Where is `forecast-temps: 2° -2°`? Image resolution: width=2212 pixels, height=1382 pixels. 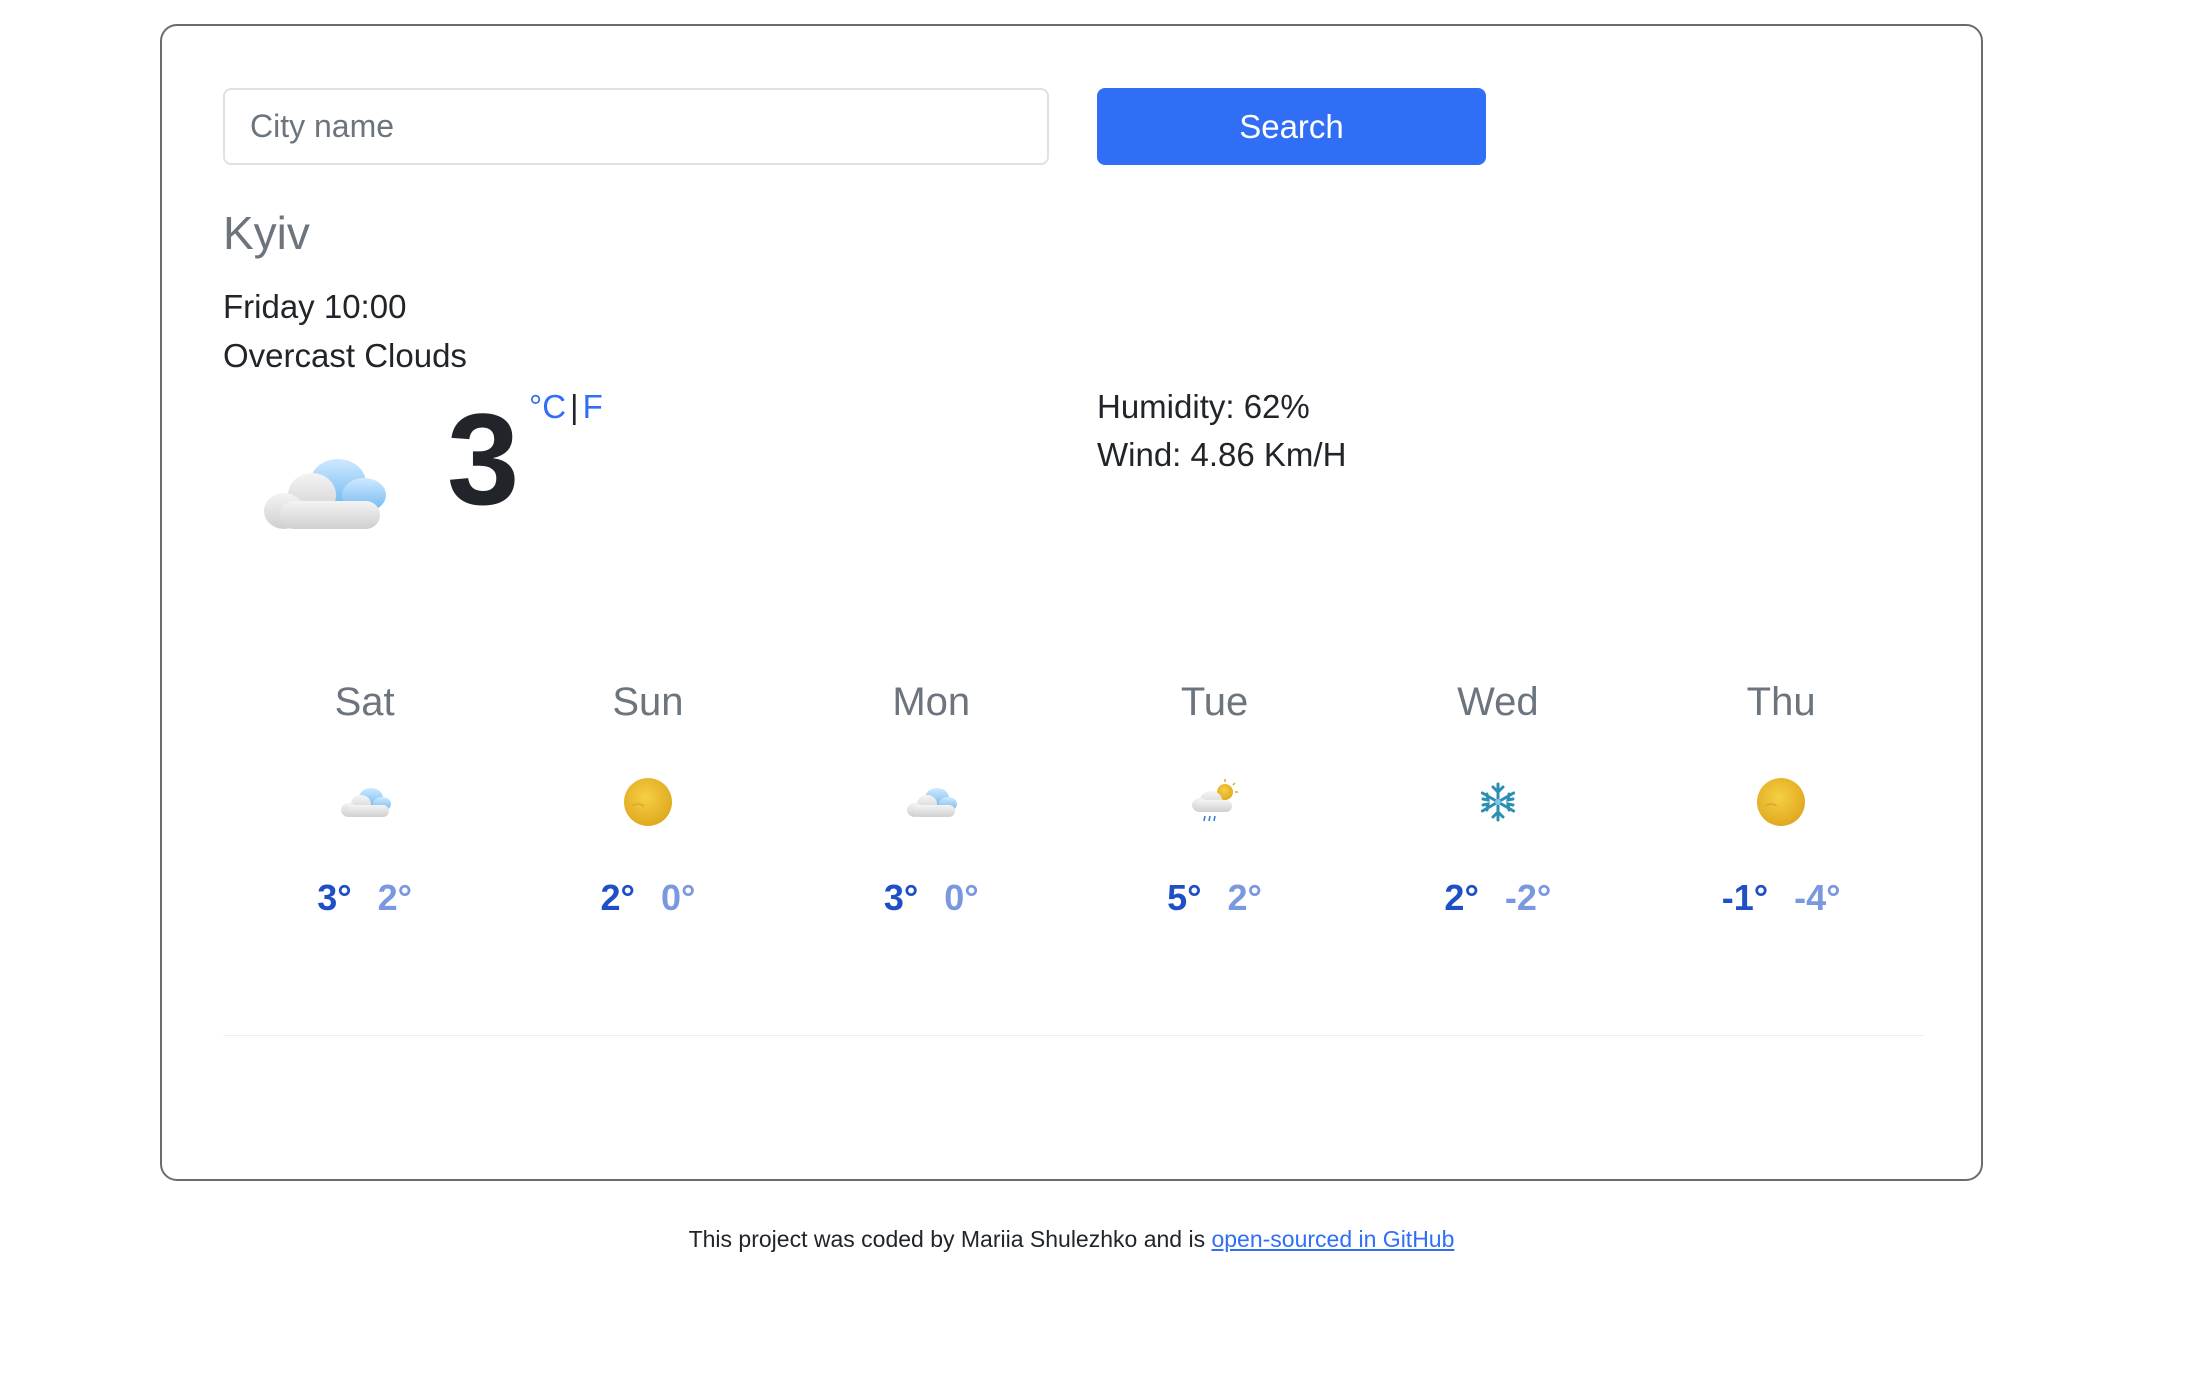
forecast-temps: 2° -2° is located at coordinates (1497, 898).